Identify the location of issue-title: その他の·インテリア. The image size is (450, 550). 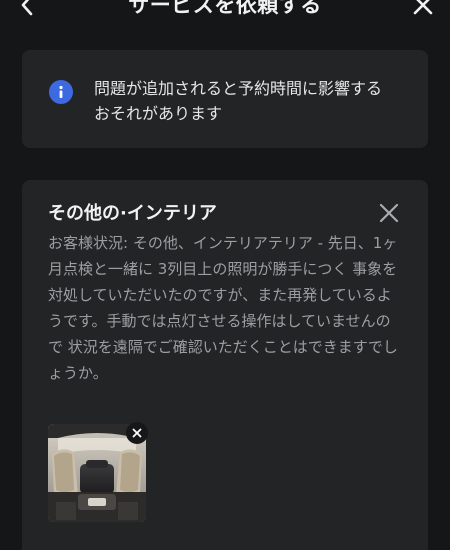
(132, 213).